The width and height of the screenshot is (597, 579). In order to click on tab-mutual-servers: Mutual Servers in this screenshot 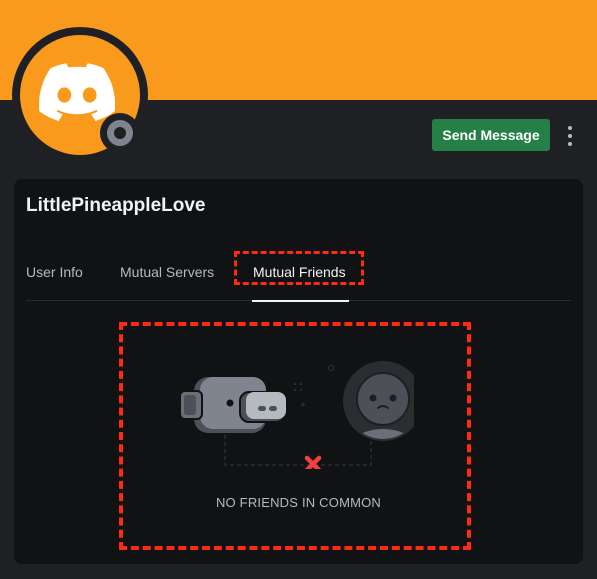, I will do `click(167, 279)`.